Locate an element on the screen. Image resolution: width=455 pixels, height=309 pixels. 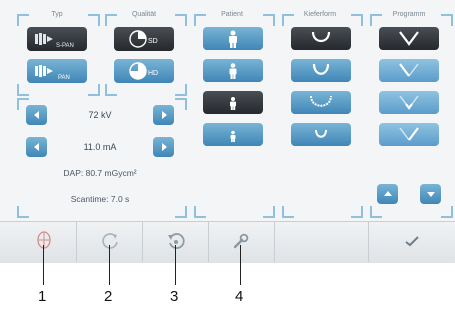
s-pan-icon: S-PAN is located at coordinates (54, 41).